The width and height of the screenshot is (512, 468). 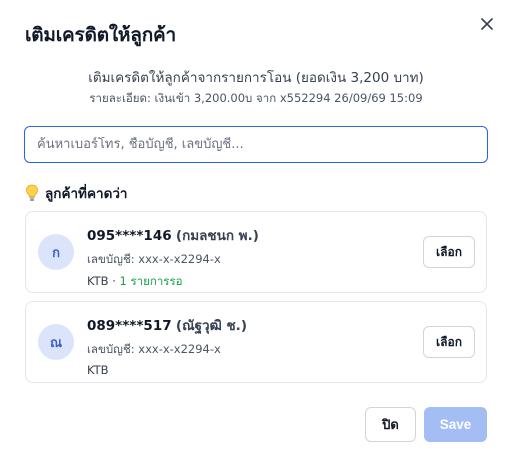 I want to click on suggestions-heading: ลูกค้าที่คาดว่า, so click(x=76, y=193).